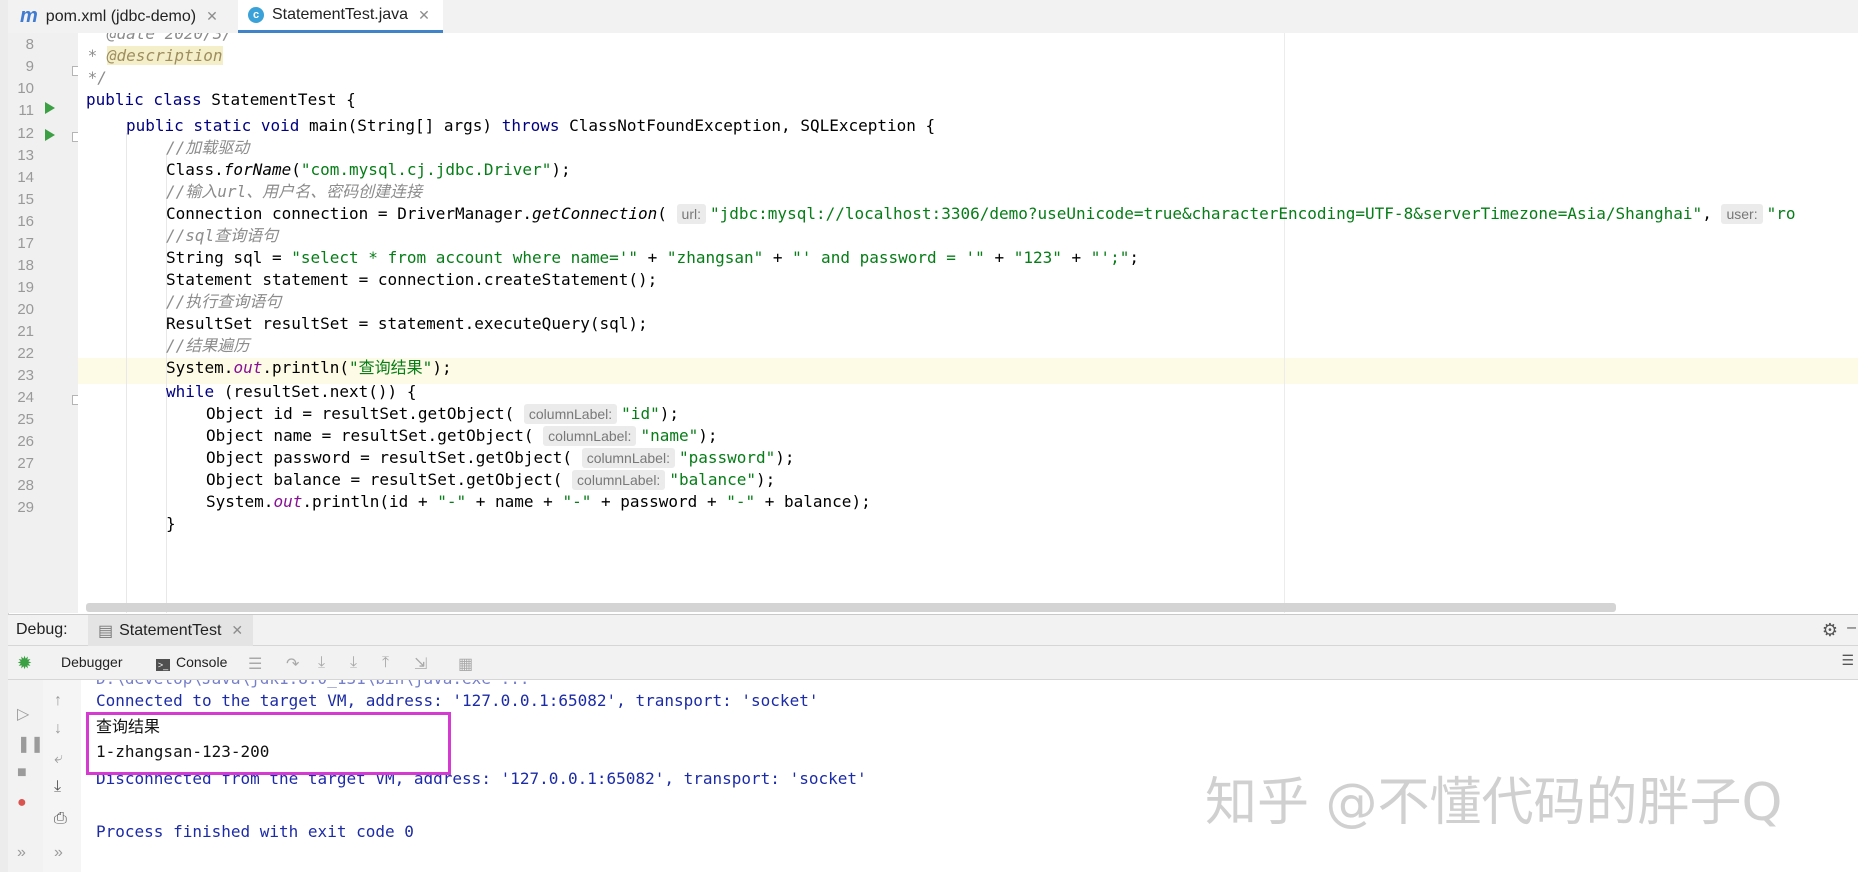 This screenshot has height=872, width=1858. Describe the element at coordinates (57, 787) in the screenshot. I see `scroll-to-end-icon: ⤓` at that location.